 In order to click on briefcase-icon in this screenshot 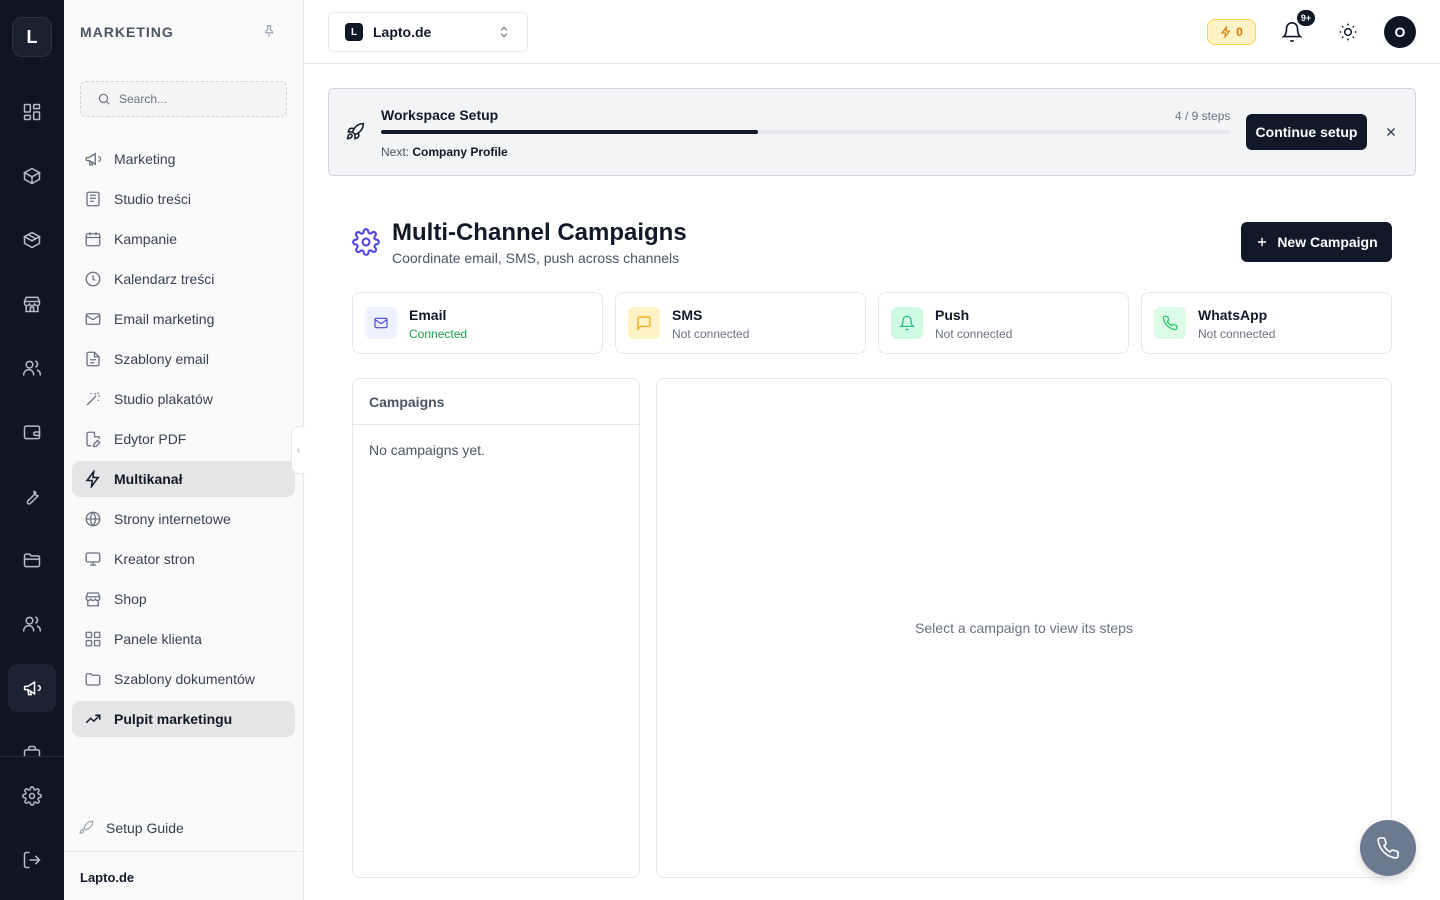, I will do `click(32, 742)`.